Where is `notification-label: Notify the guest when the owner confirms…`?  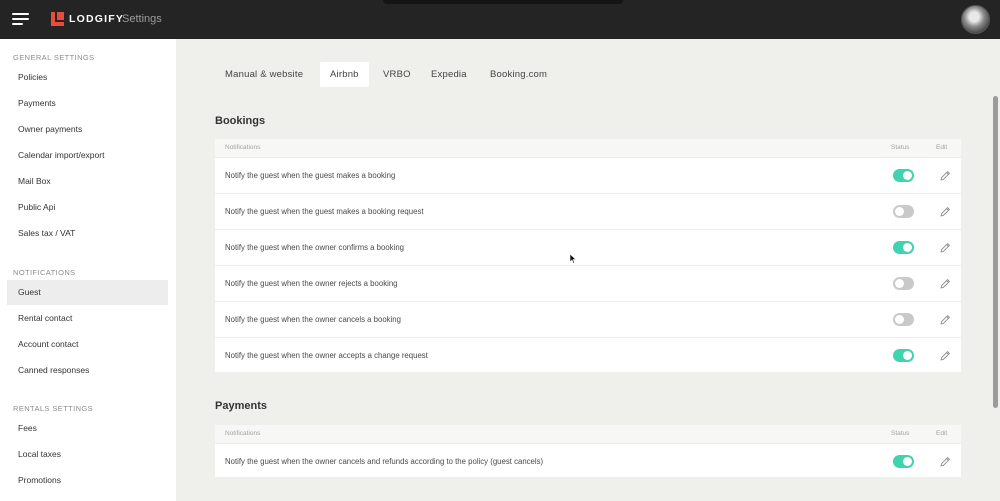 notification-label: Notify the guest when the owner confirms… is located at coordinates (314, 247).